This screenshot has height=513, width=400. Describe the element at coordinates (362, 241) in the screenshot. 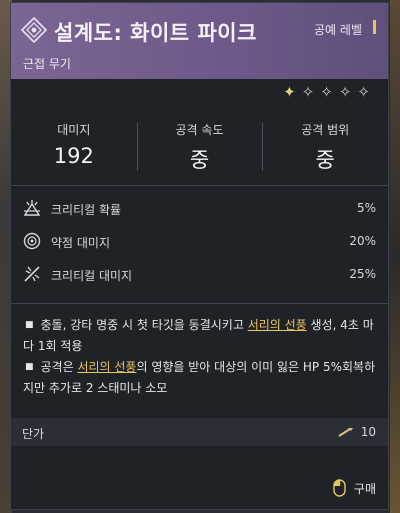

I see `property-value: 20%` at that location.